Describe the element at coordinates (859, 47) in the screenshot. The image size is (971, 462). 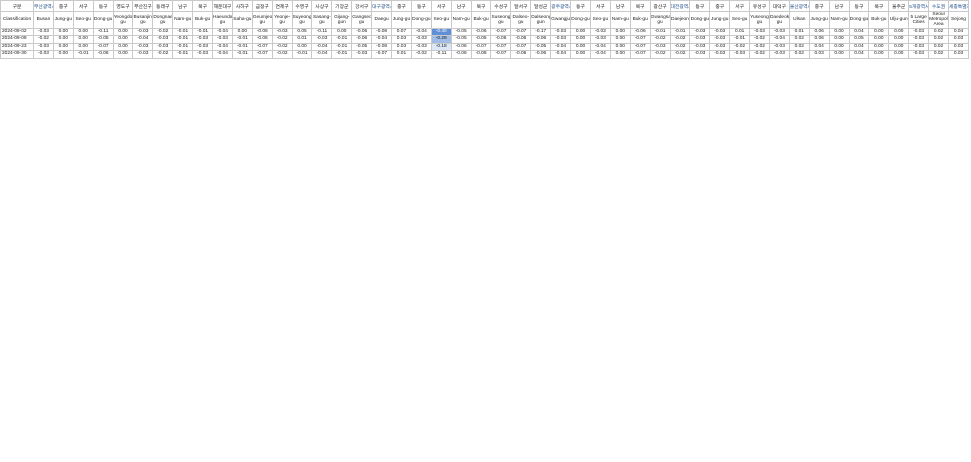
I see `table-cell: 0.04` at that location.